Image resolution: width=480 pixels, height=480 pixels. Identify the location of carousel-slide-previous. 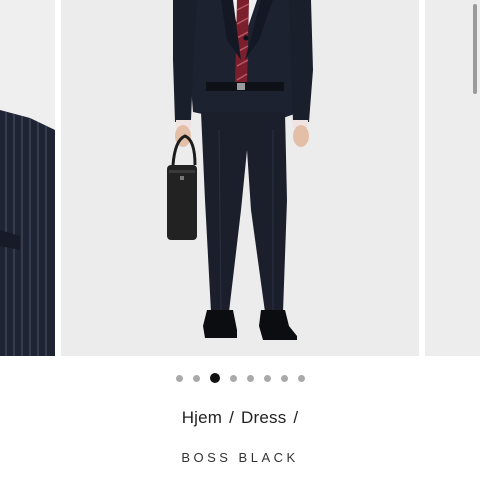
(27, 178).